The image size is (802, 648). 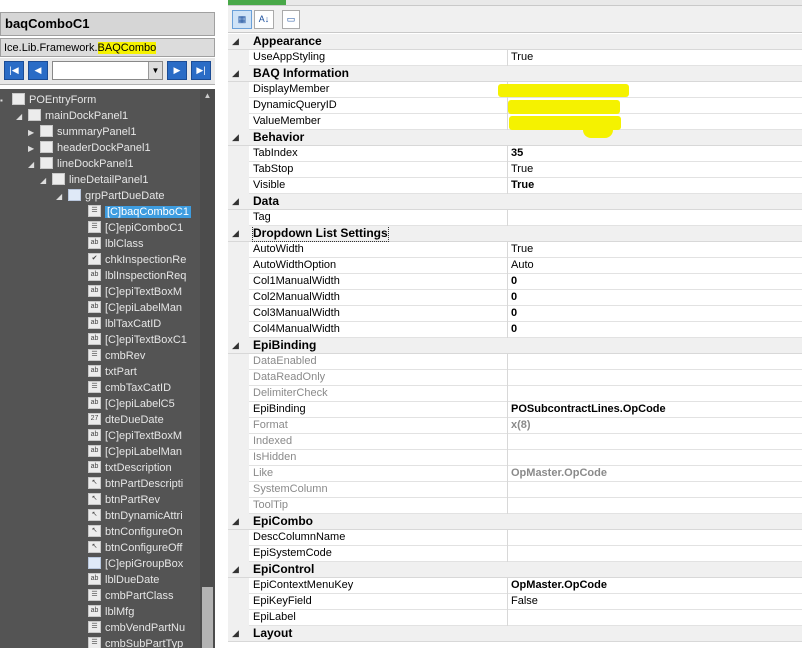 I want to click on property-row: IsHidden, so click(x=515, y=458).